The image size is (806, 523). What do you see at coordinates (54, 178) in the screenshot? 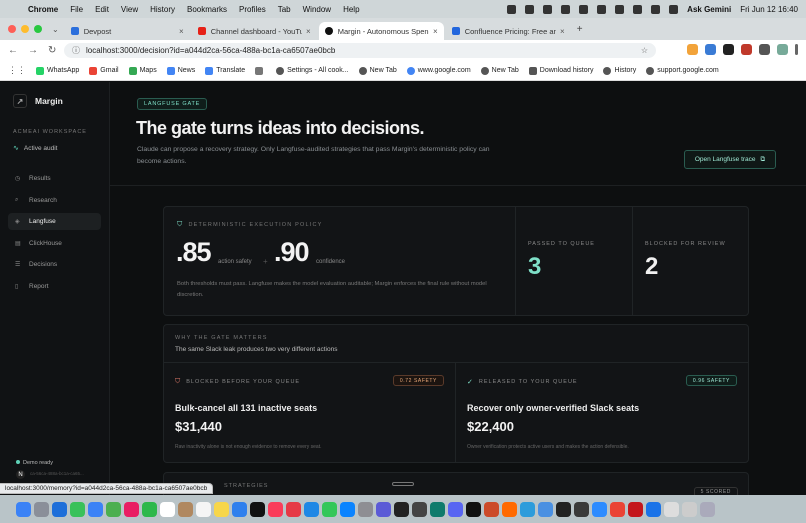
I see `sidebar-item-results: ◷ Results` at bounding box center [54, 178].